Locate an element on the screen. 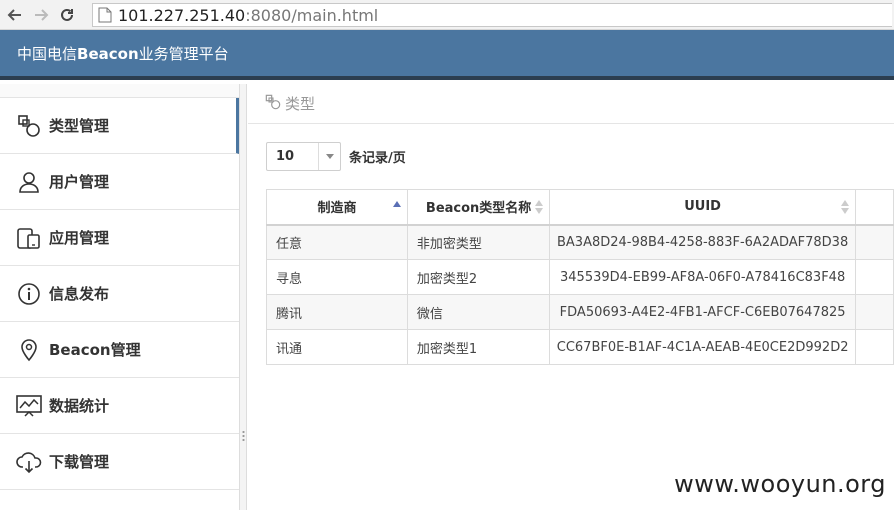 Image resolution: width=894 pixels, height=510 pixels. cell-uuid: 345539D4-EB99-AF8A-06F0-A78416C83F48 is located at coordinates (702, 277).